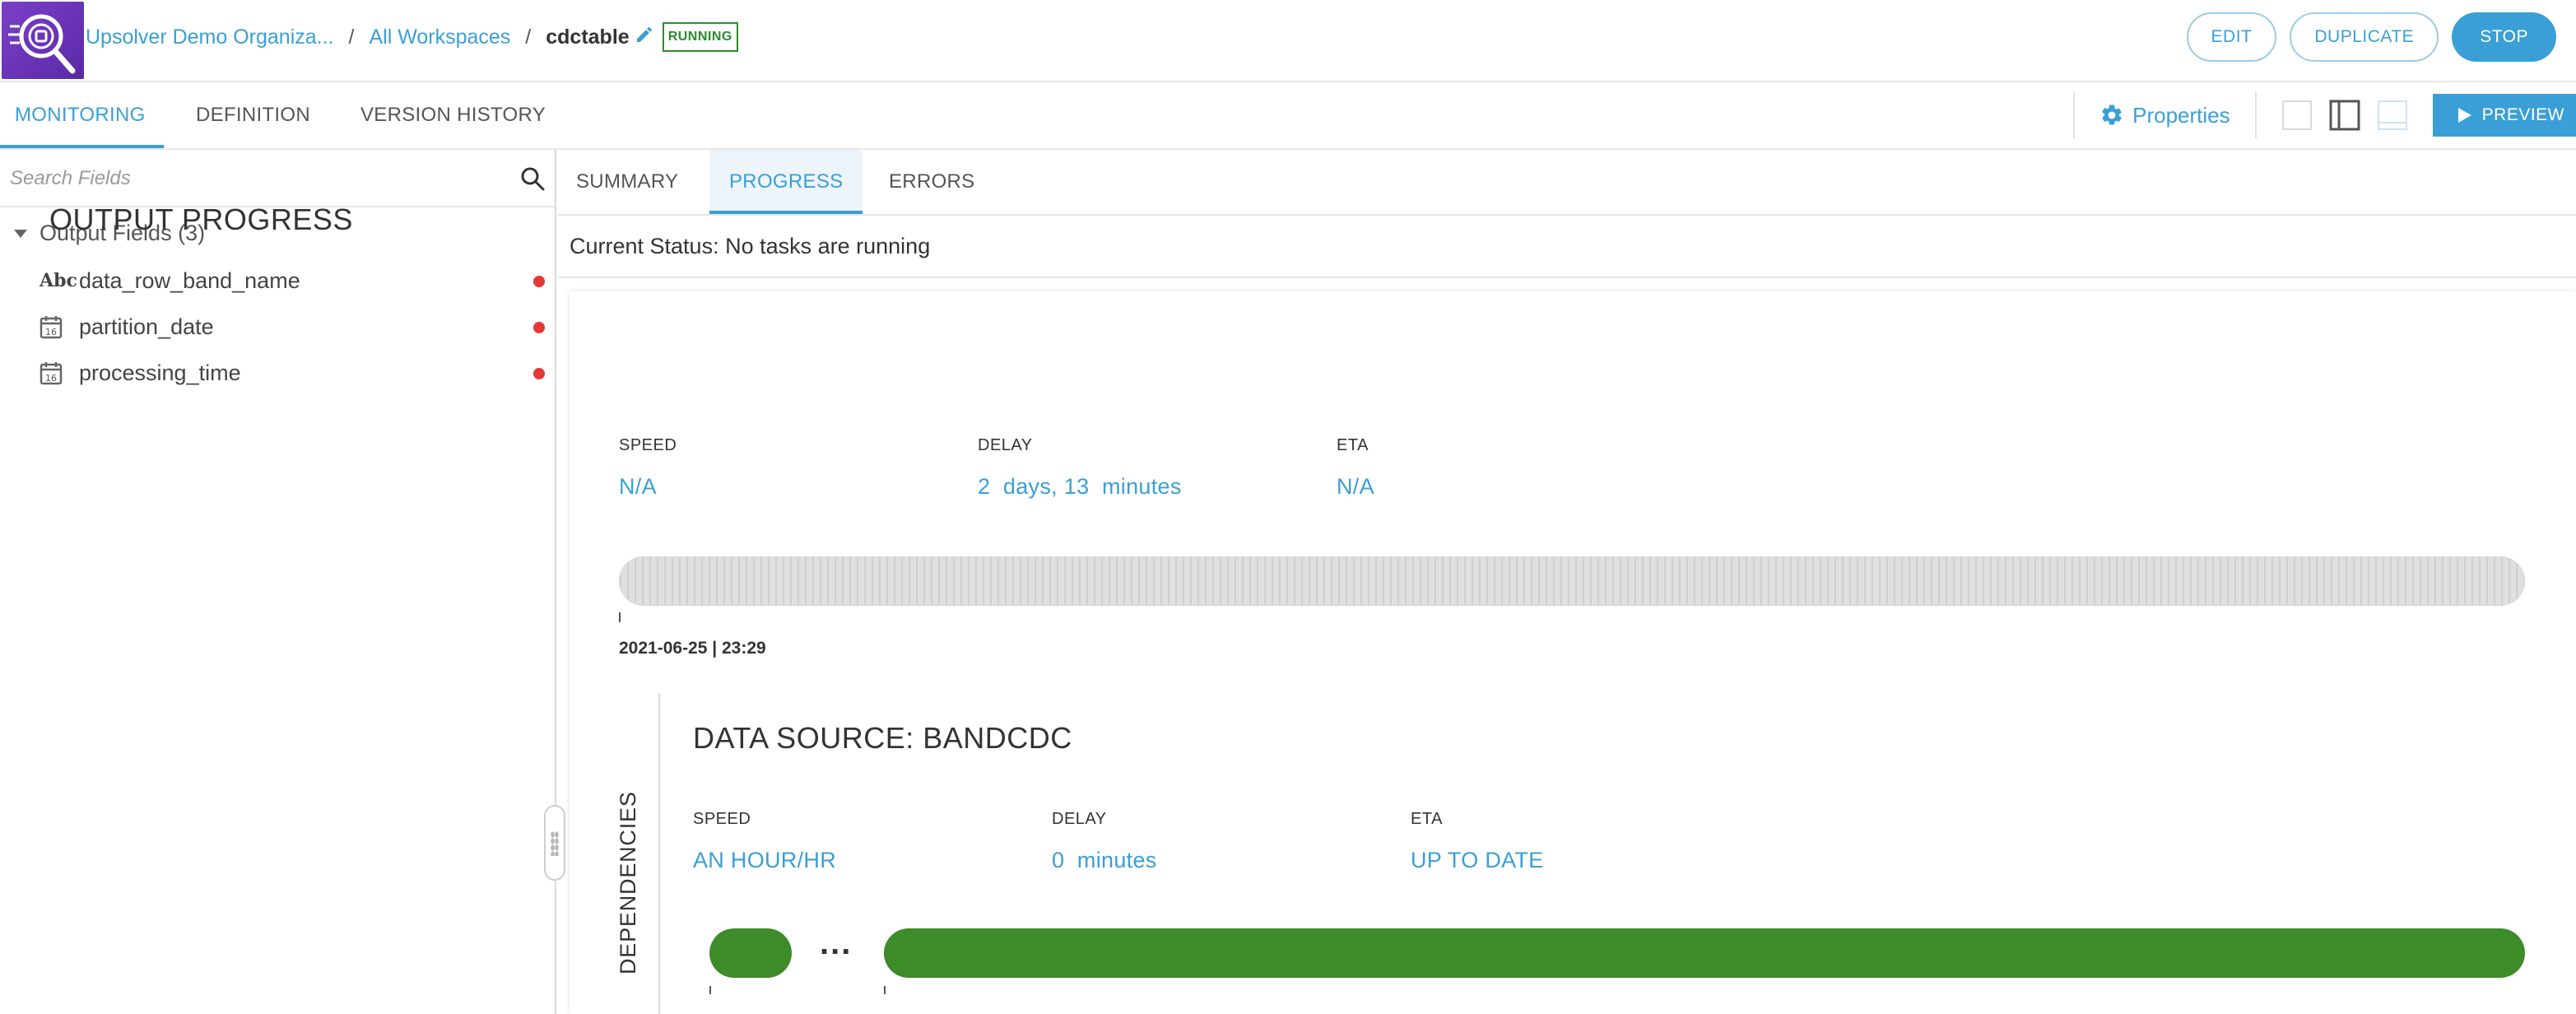 The image size is (2576, 1014). Describe the element at coordinates (20, 234) in the screenshot. I see `caret-down-icon` at that location.